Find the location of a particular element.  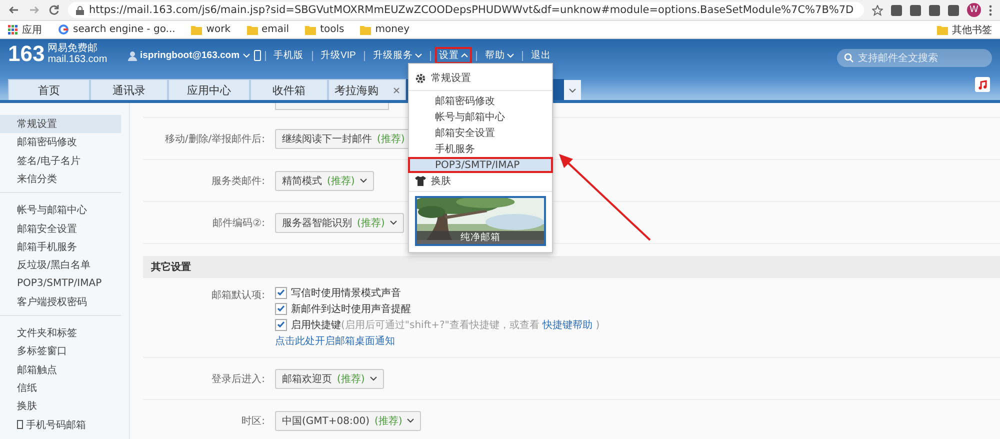

nav-link: 退出 is located at coordinates (540, 55).